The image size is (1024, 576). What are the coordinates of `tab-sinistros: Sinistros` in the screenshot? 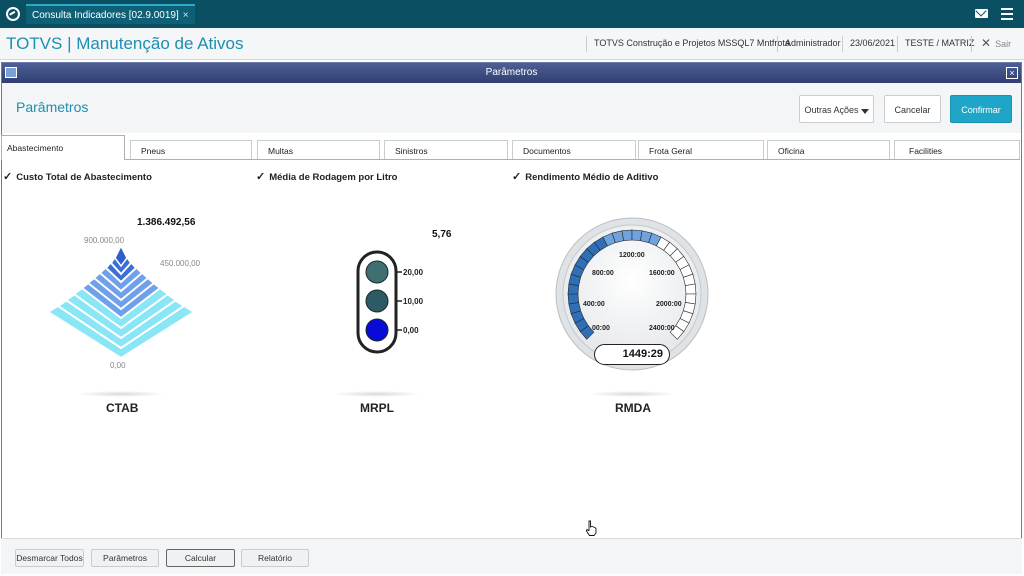 It's located at (446, 150).